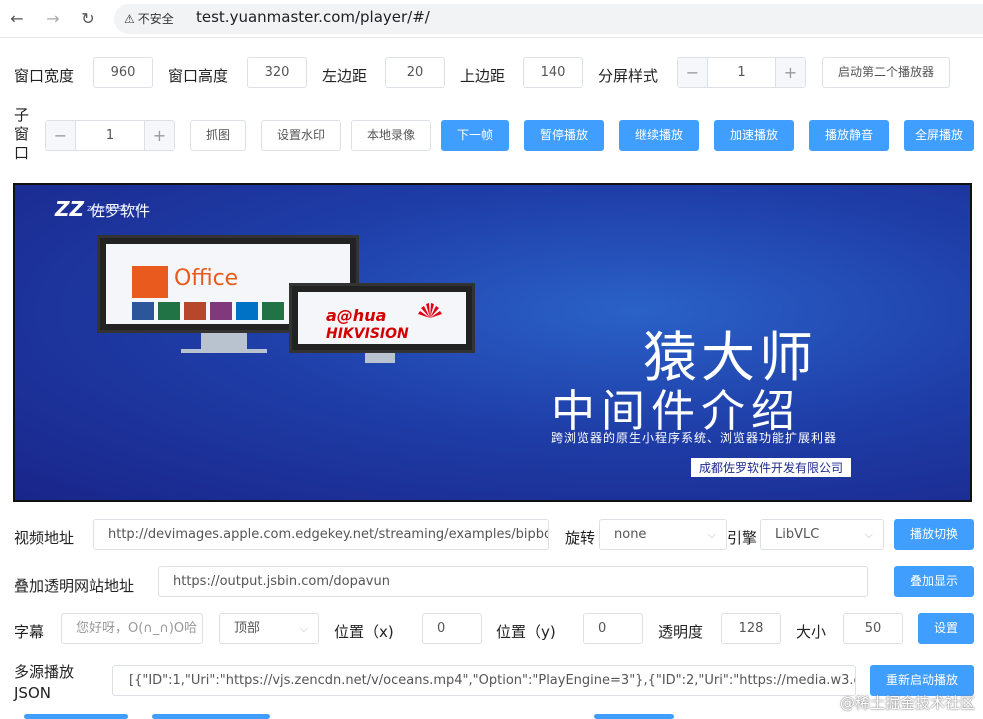  Describe the element at coordinates (811, 632) in the screenshot. I see `size-label: 大小` at that location.